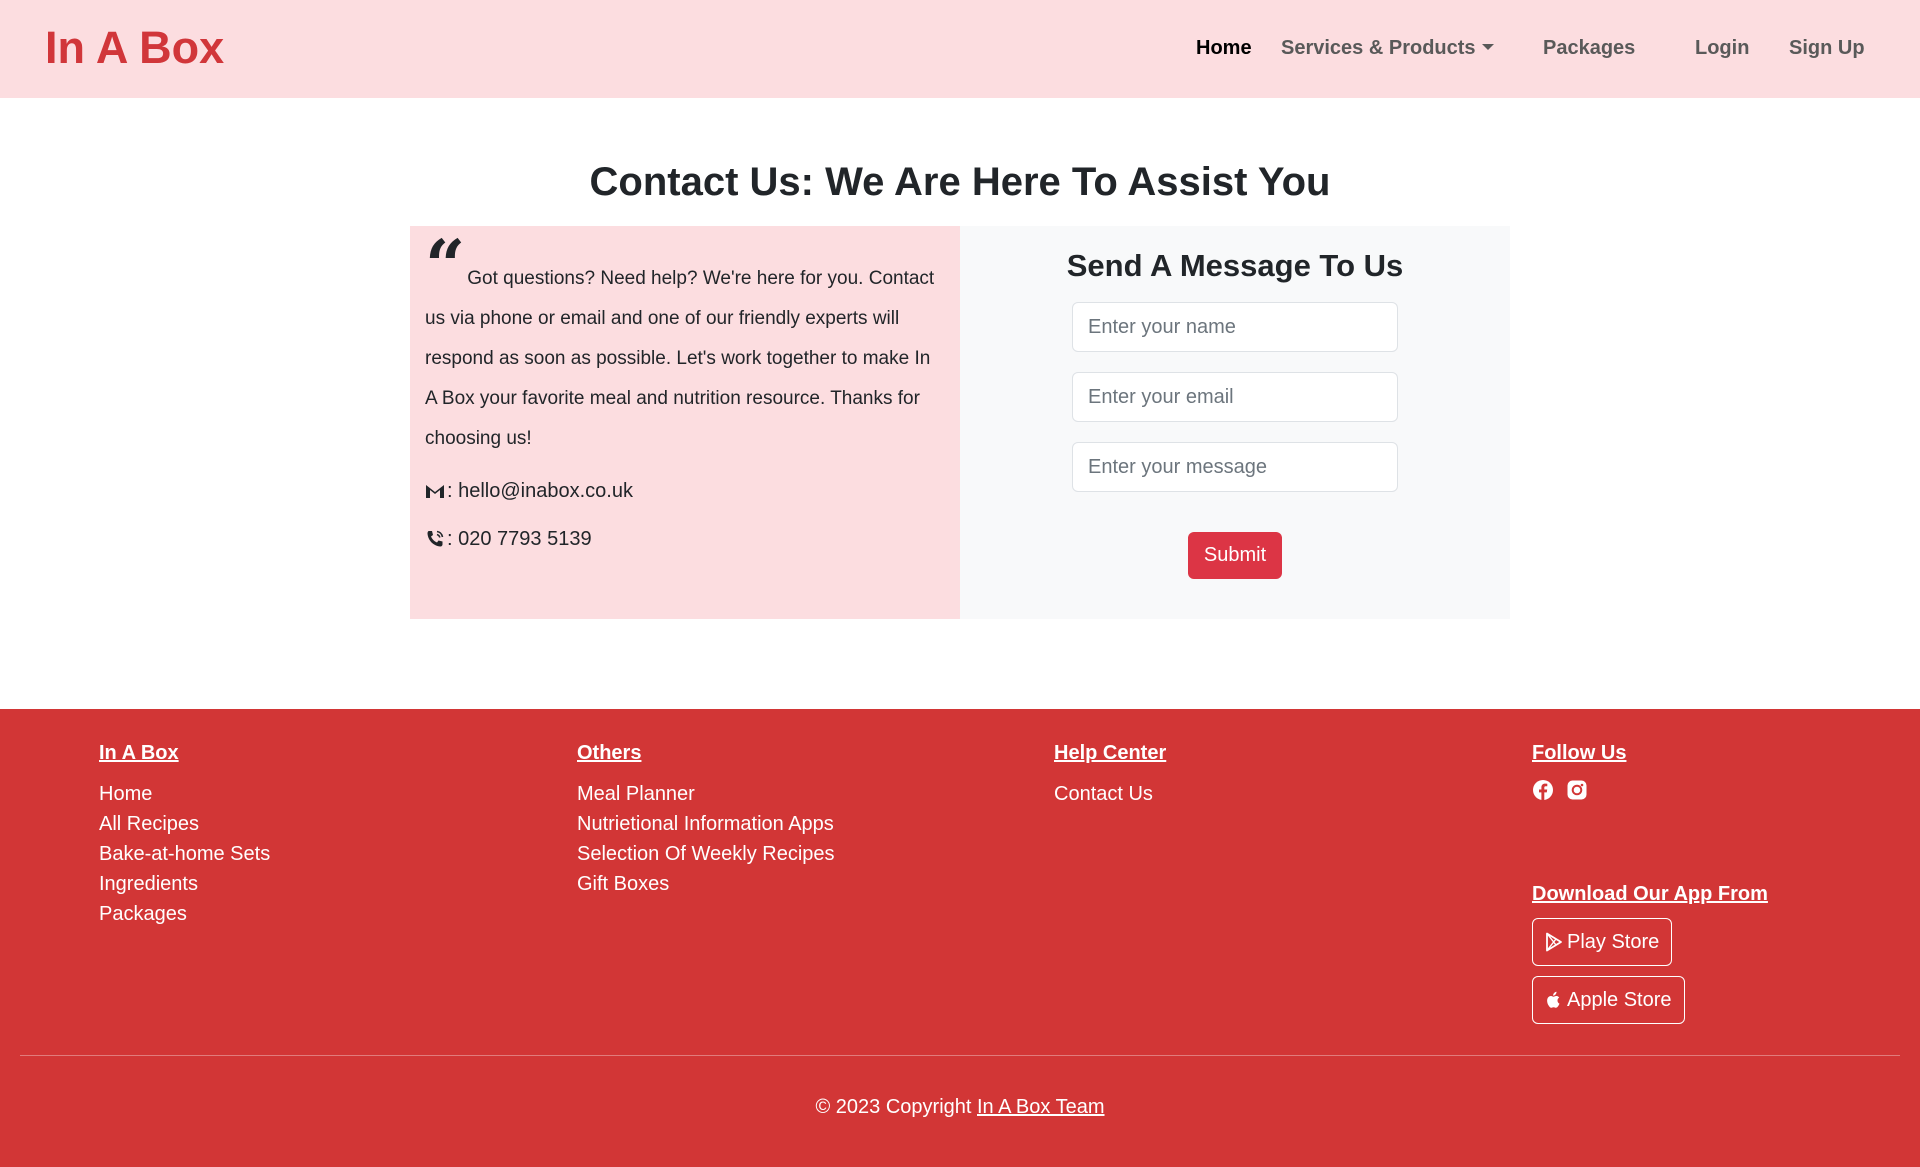 This screenshot has height=1167, width=1920. What do you see at coordinates (896, 1107) in the screenshot?
I see `copyright-text: © 2023 Copyright` at bounding box center [896, 1107].